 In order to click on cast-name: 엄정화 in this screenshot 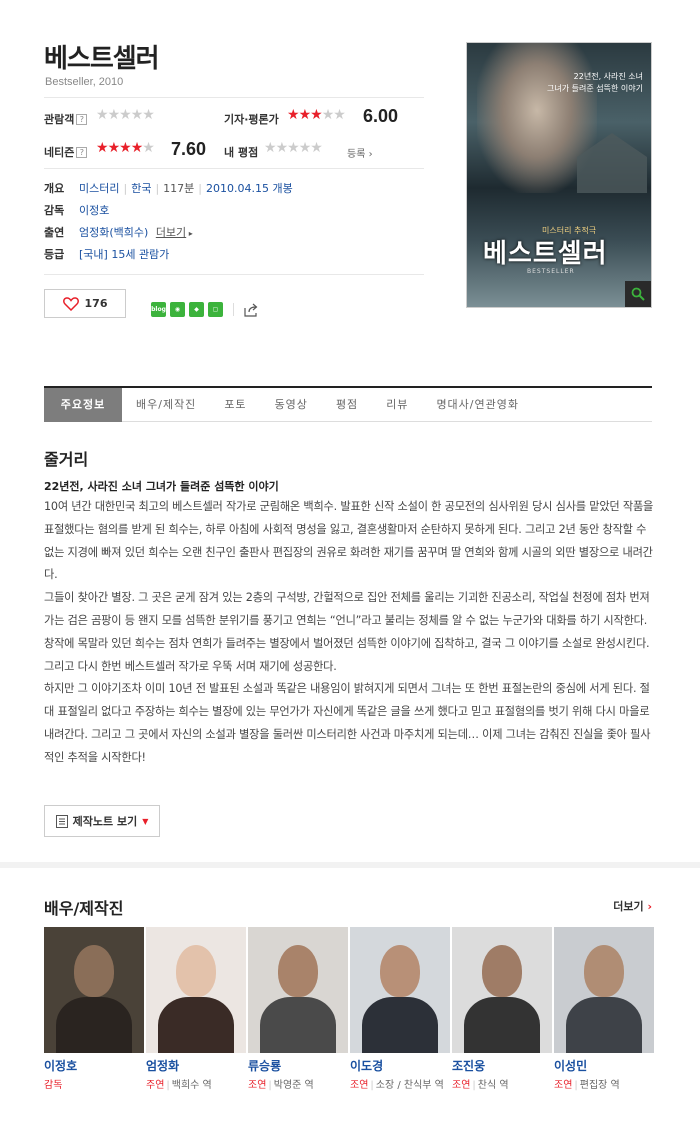, I will do `click(162, 1065)`.